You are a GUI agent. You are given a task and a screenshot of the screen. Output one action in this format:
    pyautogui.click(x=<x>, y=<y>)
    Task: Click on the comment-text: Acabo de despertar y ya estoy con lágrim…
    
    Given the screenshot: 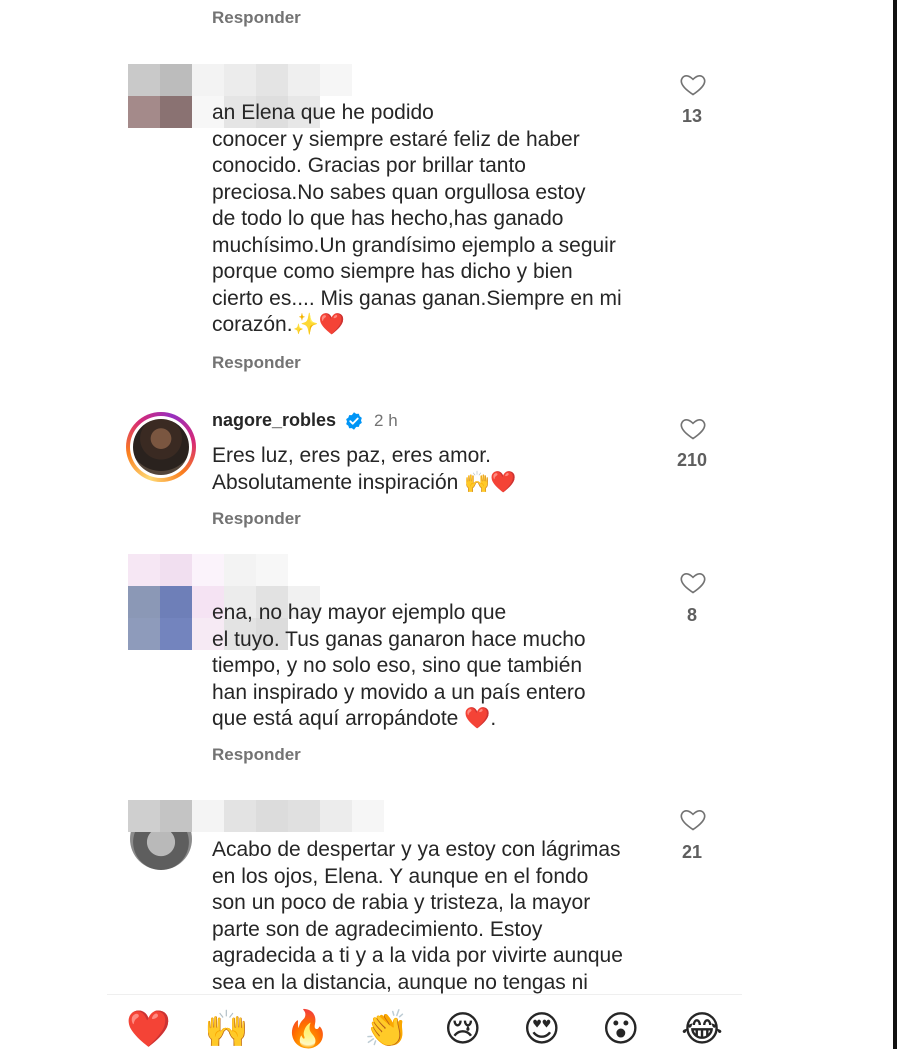 What is the action you would take?
    pyautogui.click(x=417, y=916)
    